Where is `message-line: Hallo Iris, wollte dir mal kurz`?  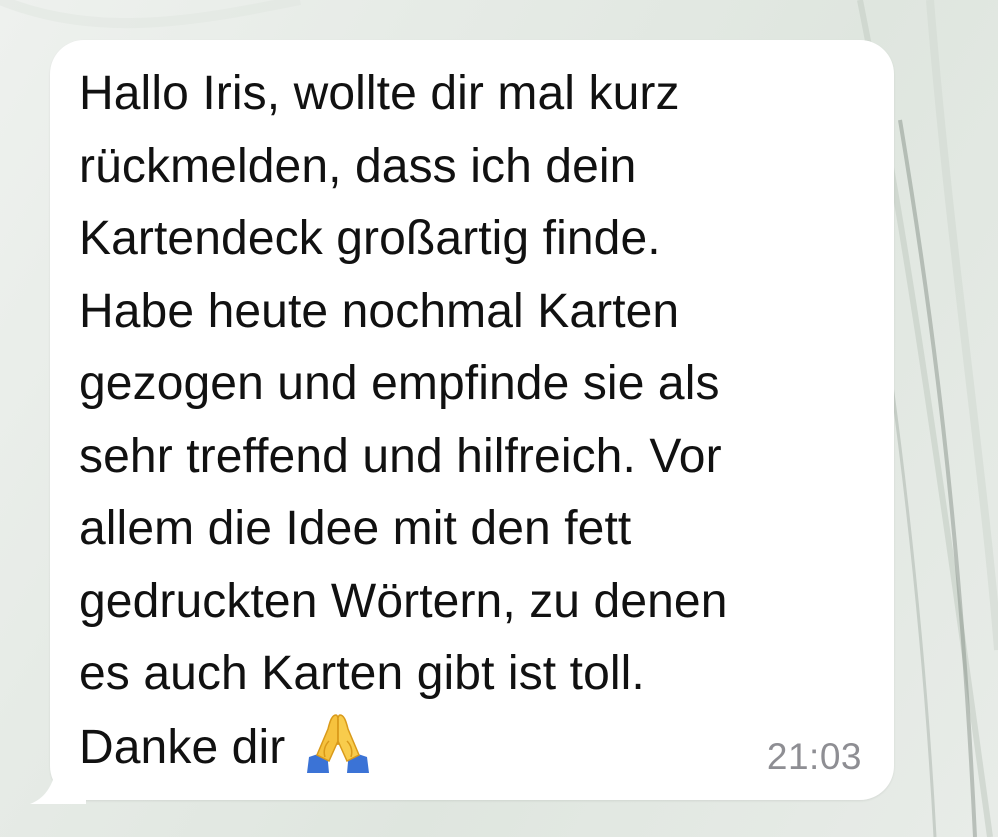 message-line: Hallo Iris, wollte dir mal kurz is located at coordinates (379, 93).